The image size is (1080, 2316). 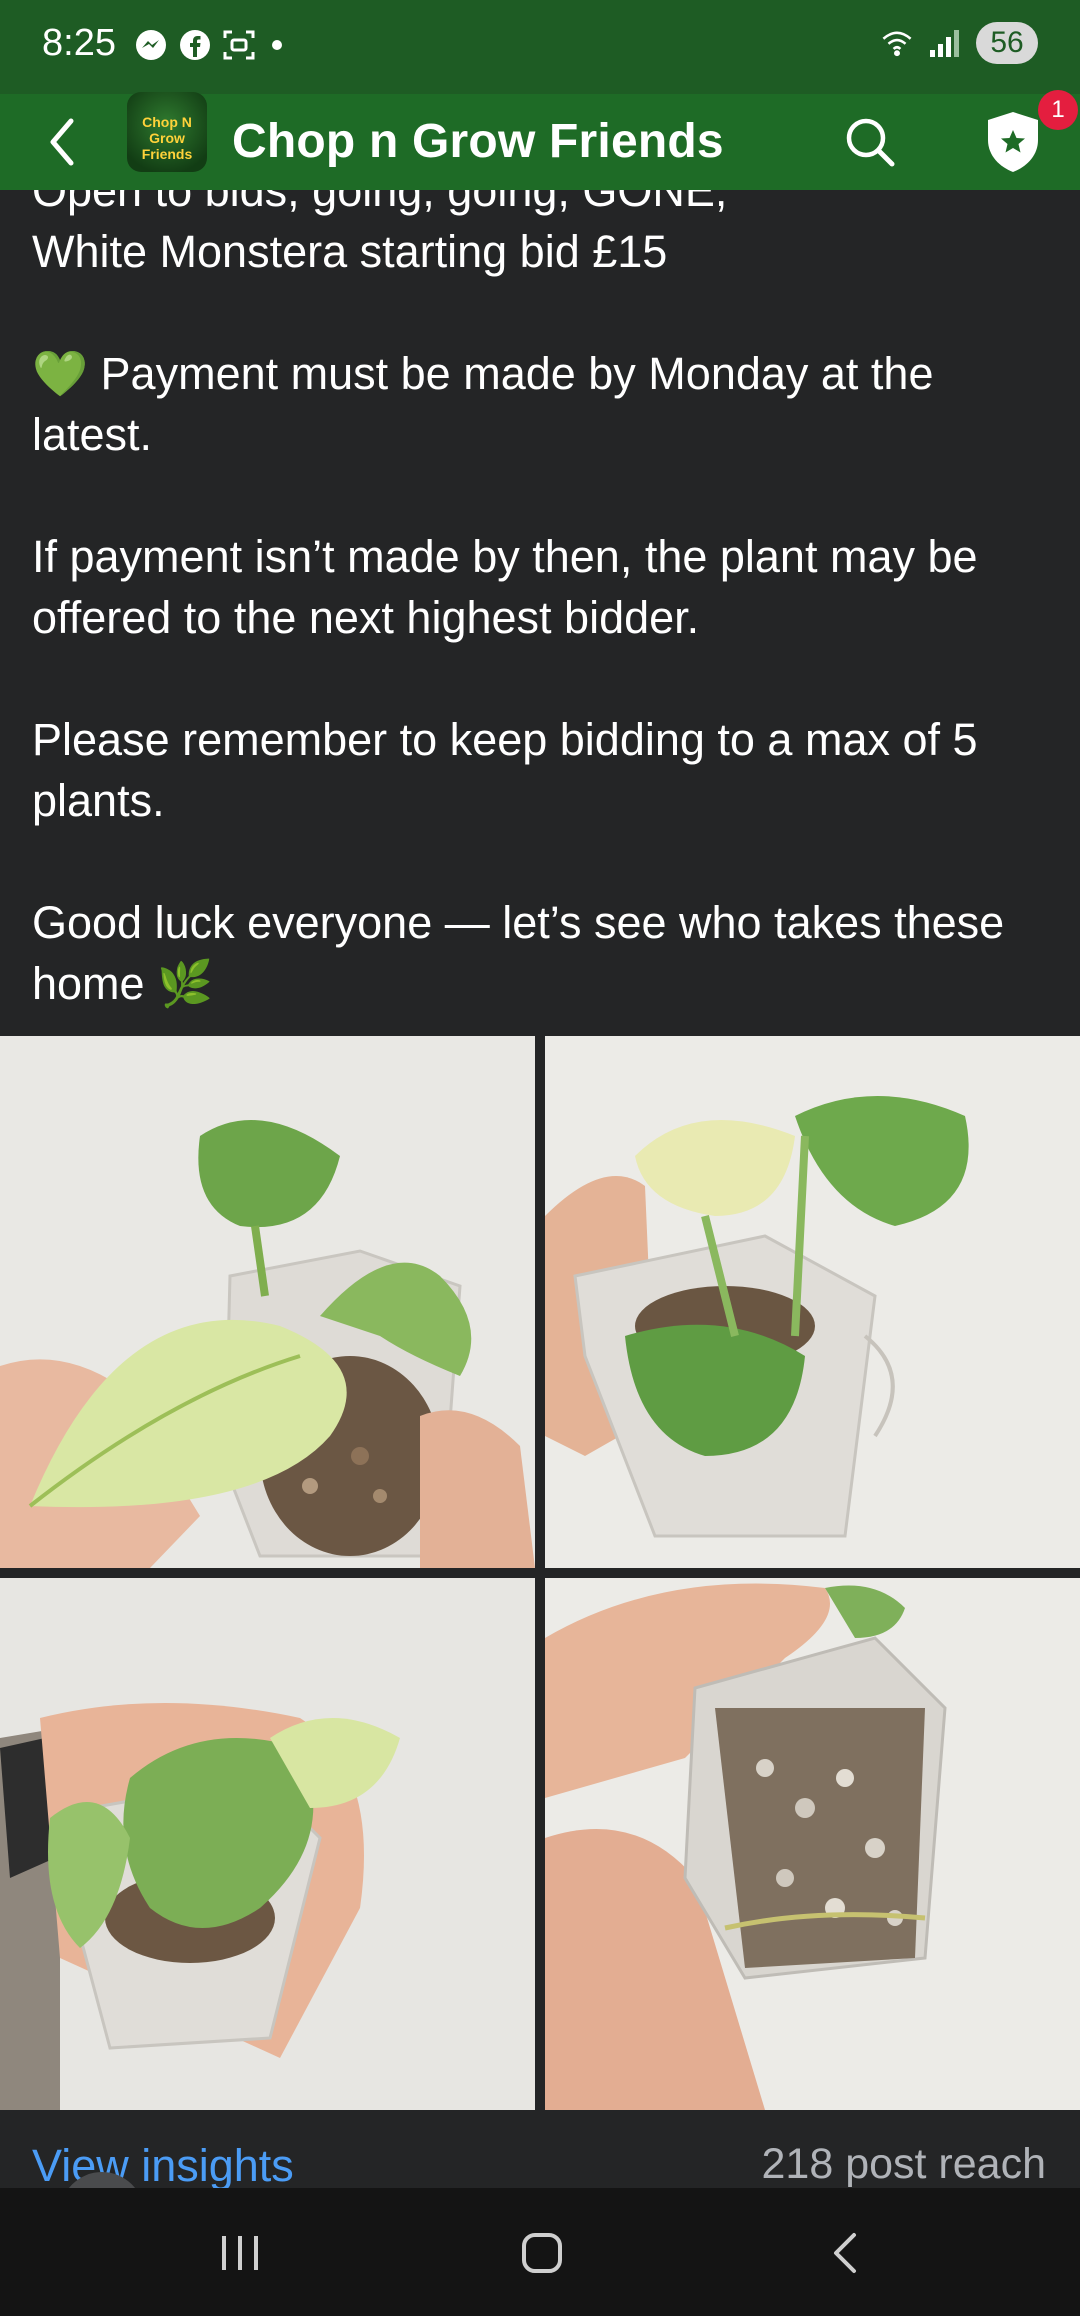 What do you see at coordinates (1058, 110) in the screenshot?
I see `notification-badge: 1` at bounding box center [1058, 110].